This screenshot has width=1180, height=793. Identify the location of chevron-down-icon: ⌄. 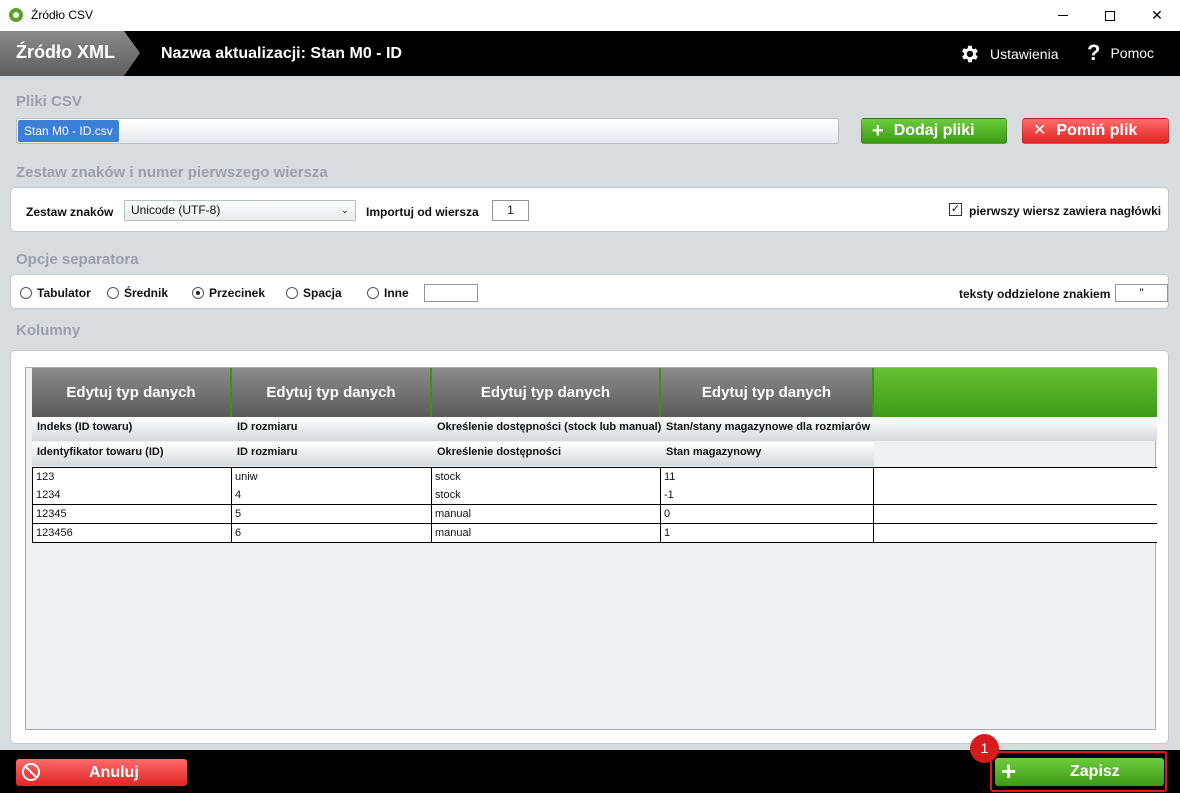
(344, 210).